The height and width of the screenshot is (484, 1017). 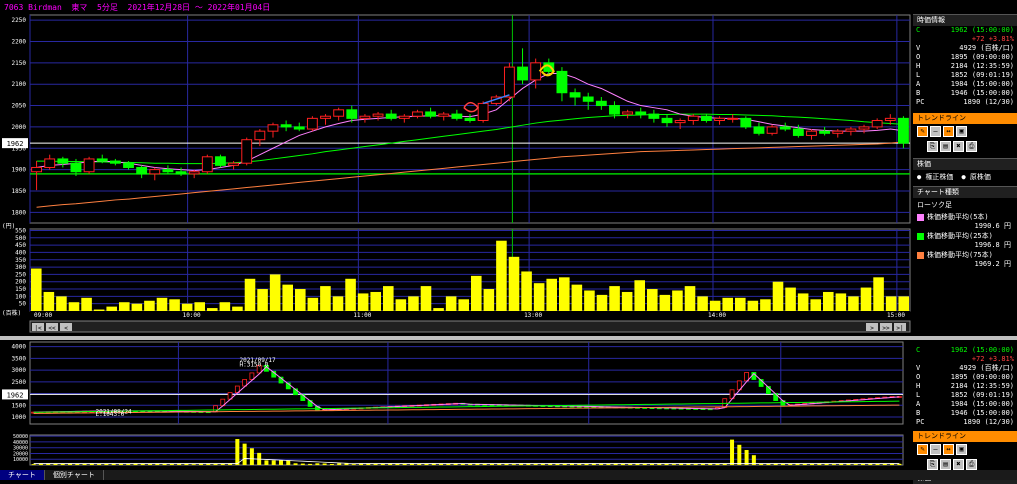 What do you see at coordinates (932, 146) in the screenshot?
I see `copy-icon: ⎘` at bounding box center [932, 146].